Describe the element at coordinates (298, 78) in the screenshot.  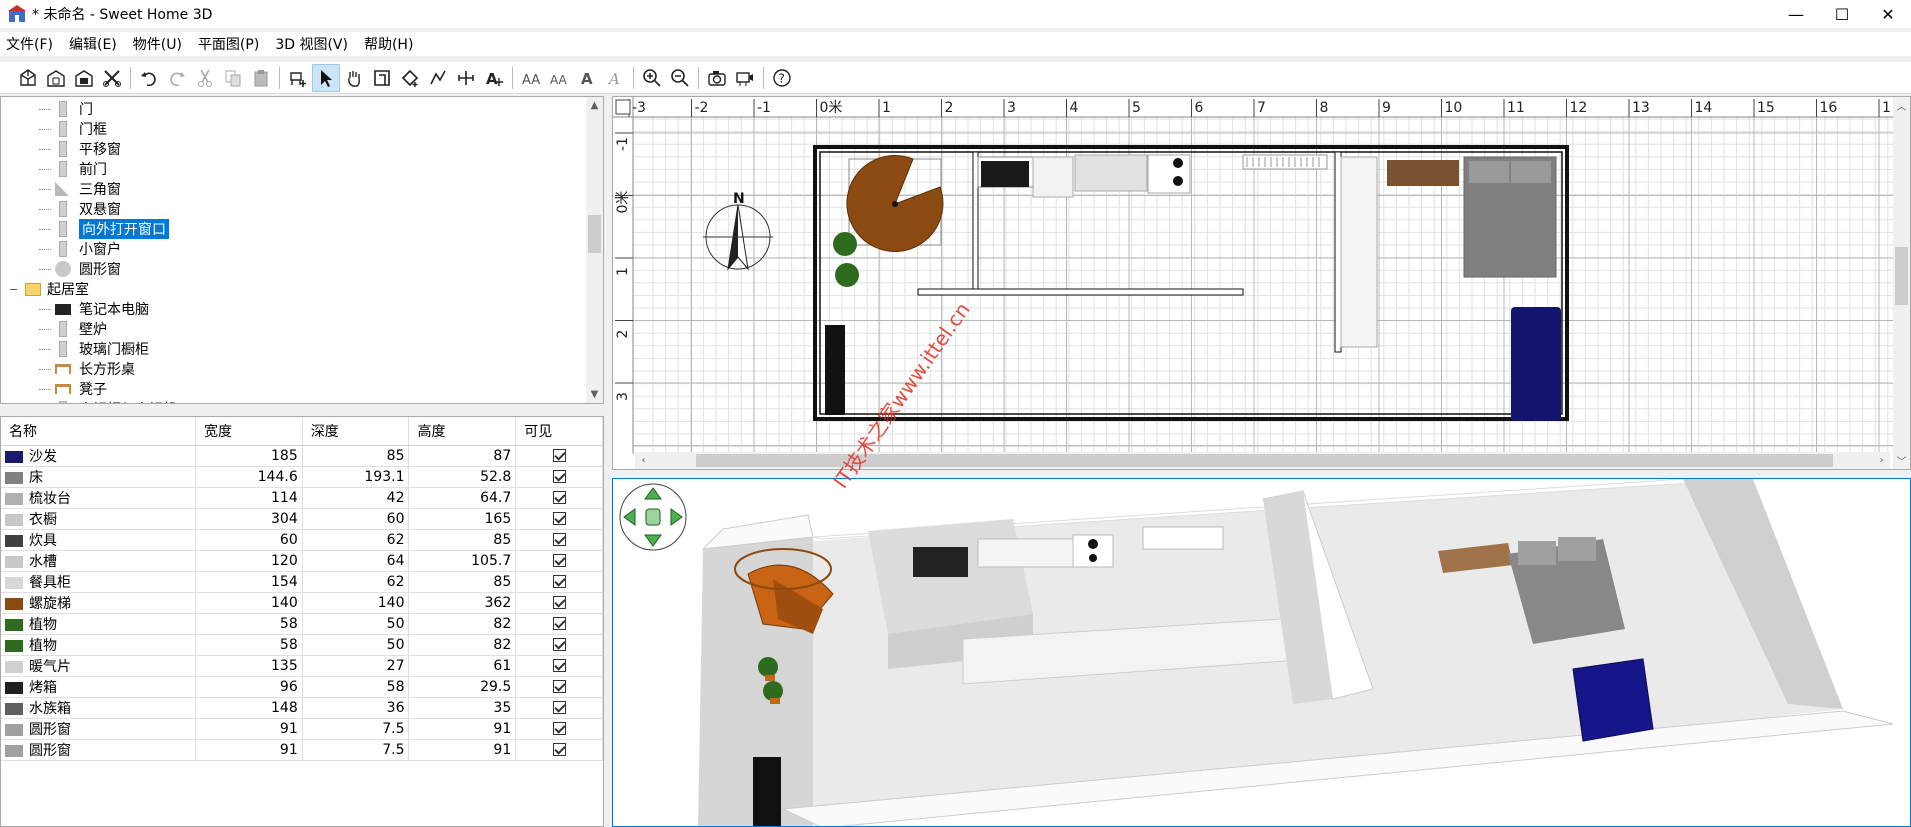
I see `add-furniture-icon` at that location.